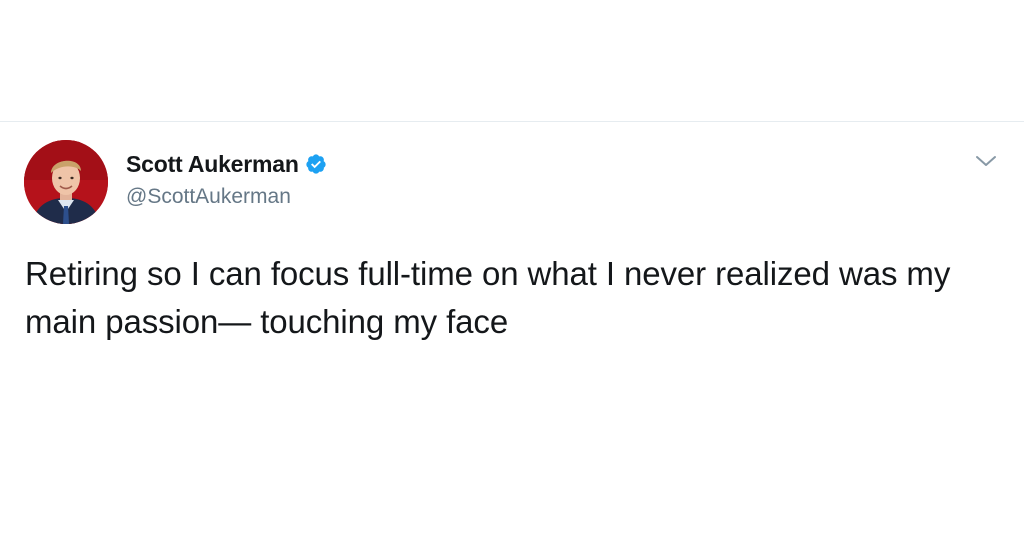 The height and width of the screenshot is (536, 1024). Describe the element at coordinates (208, 197) in the screenshot. I see `author-handle: @ScottAukerman` at that location.